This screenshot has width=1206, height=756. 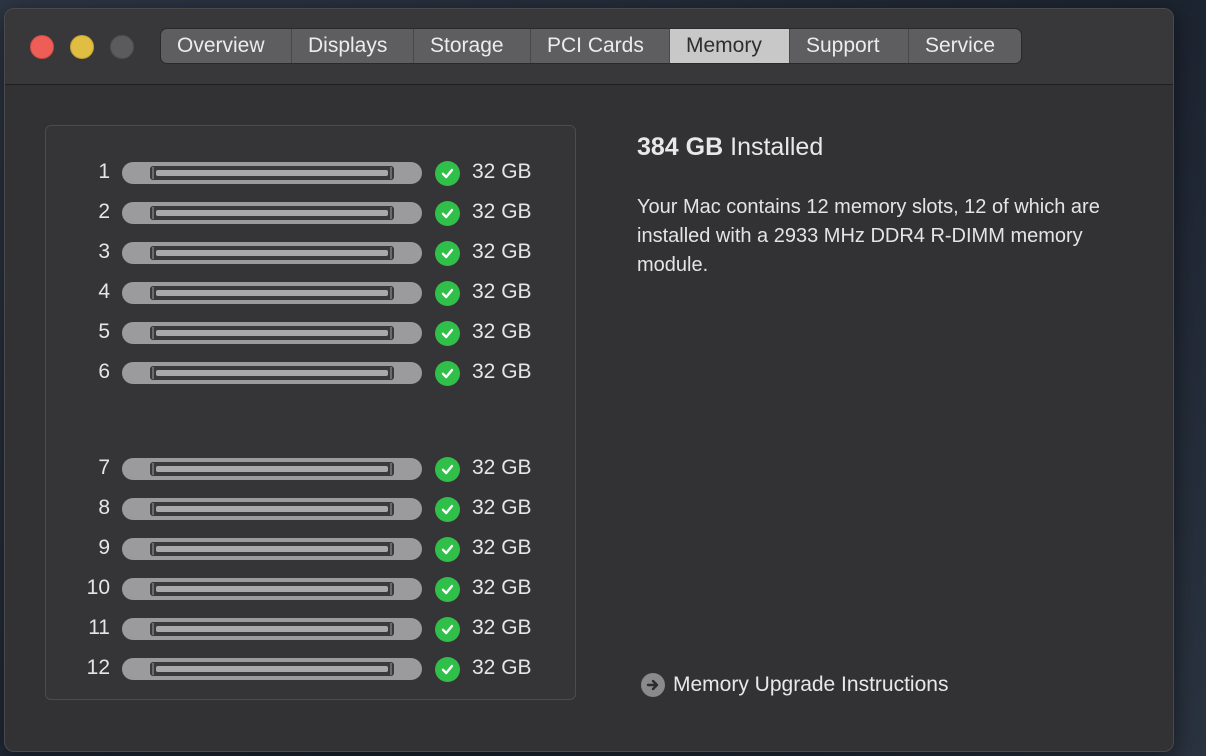 I want to click on memory-slot-number: 12, so click(x=98, y=667).